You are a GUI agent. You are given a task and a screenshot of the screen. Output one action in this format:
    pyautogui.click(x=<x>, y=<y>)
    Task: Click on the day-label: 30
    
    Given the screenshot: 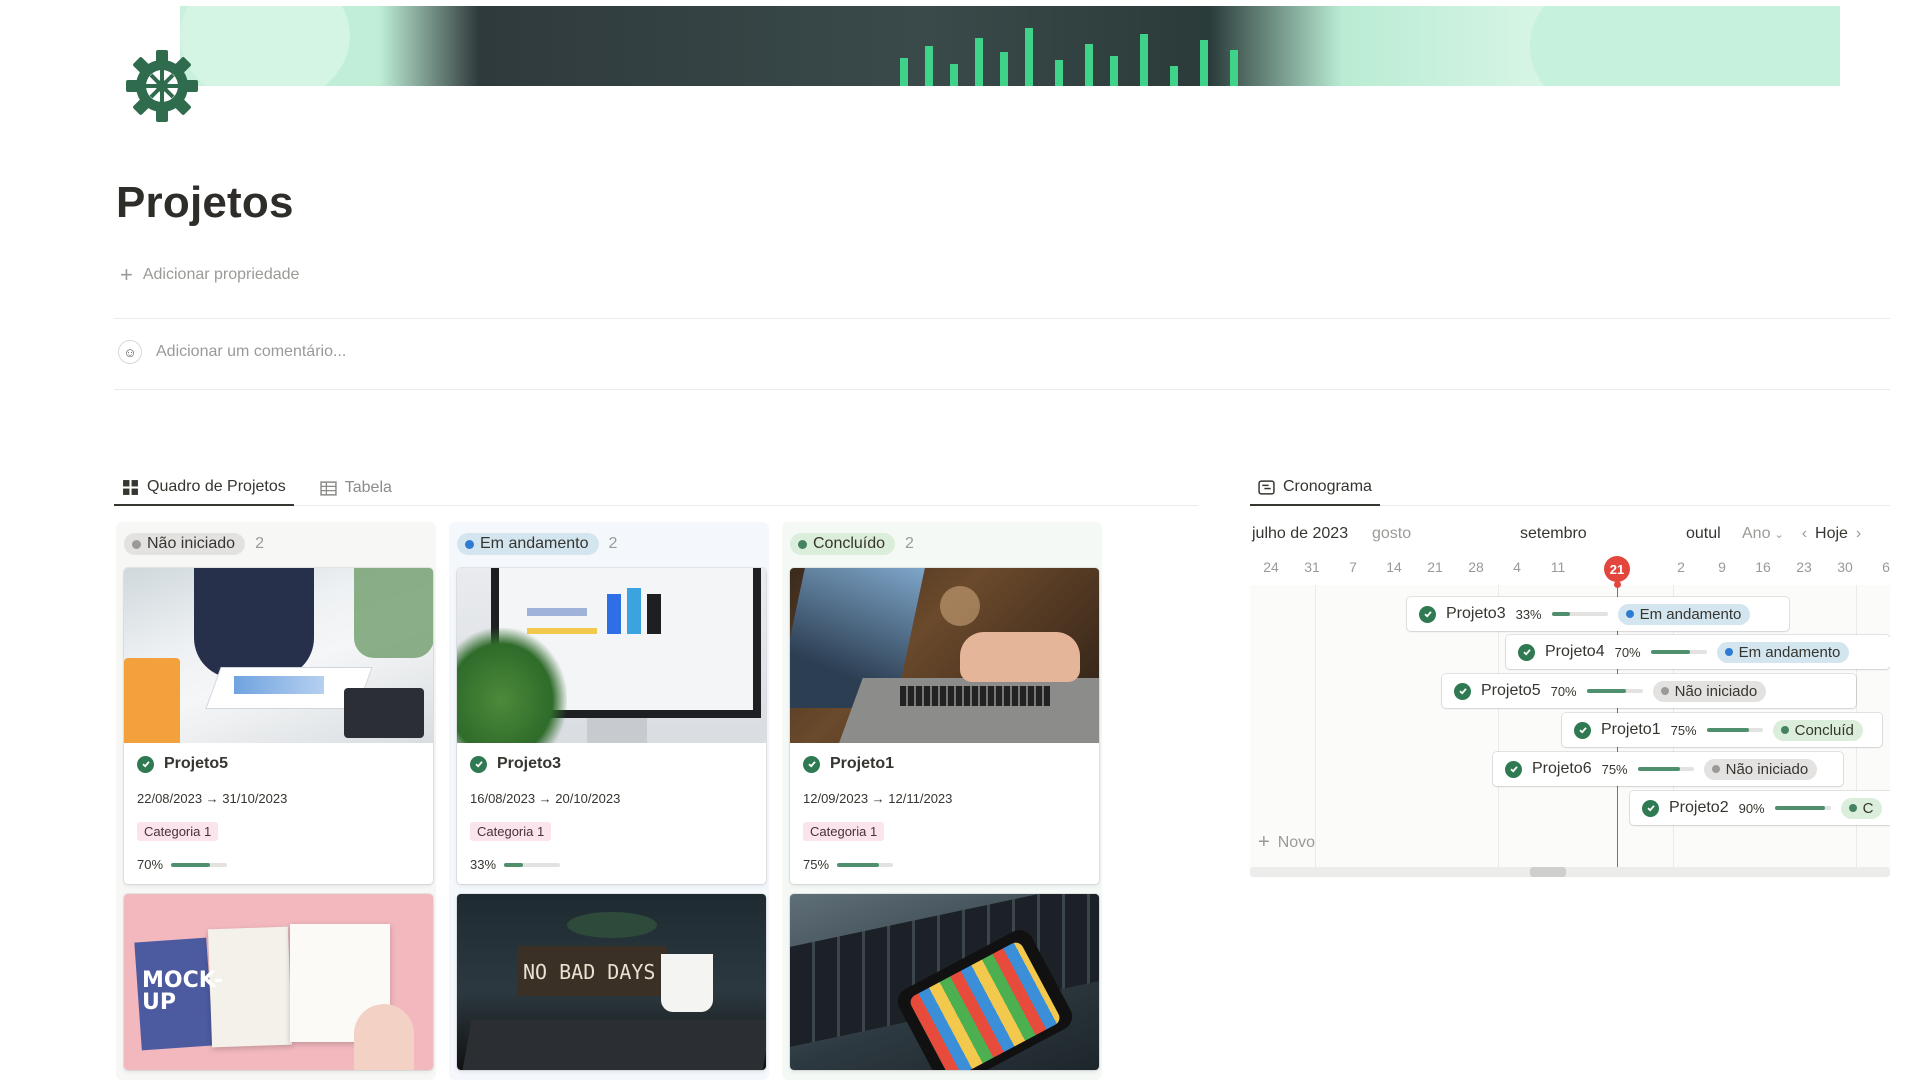 What is the action you would take?
    pyautogui.click(x=1845, y=567)
    